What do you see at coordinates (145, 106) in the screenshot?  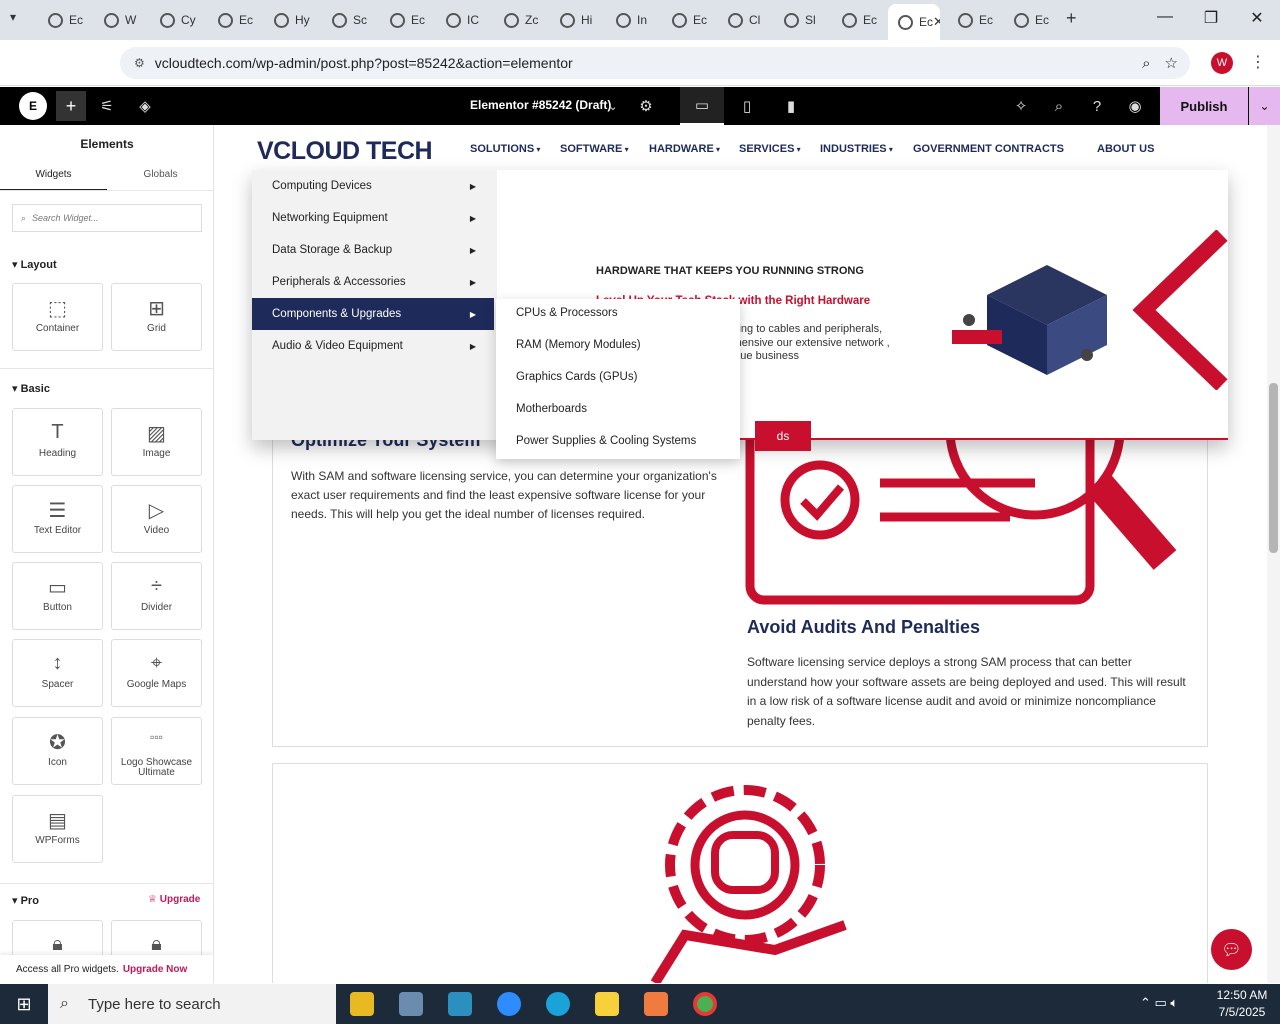 I see `structure-icon: ◈` at bounding box center [145, 106].